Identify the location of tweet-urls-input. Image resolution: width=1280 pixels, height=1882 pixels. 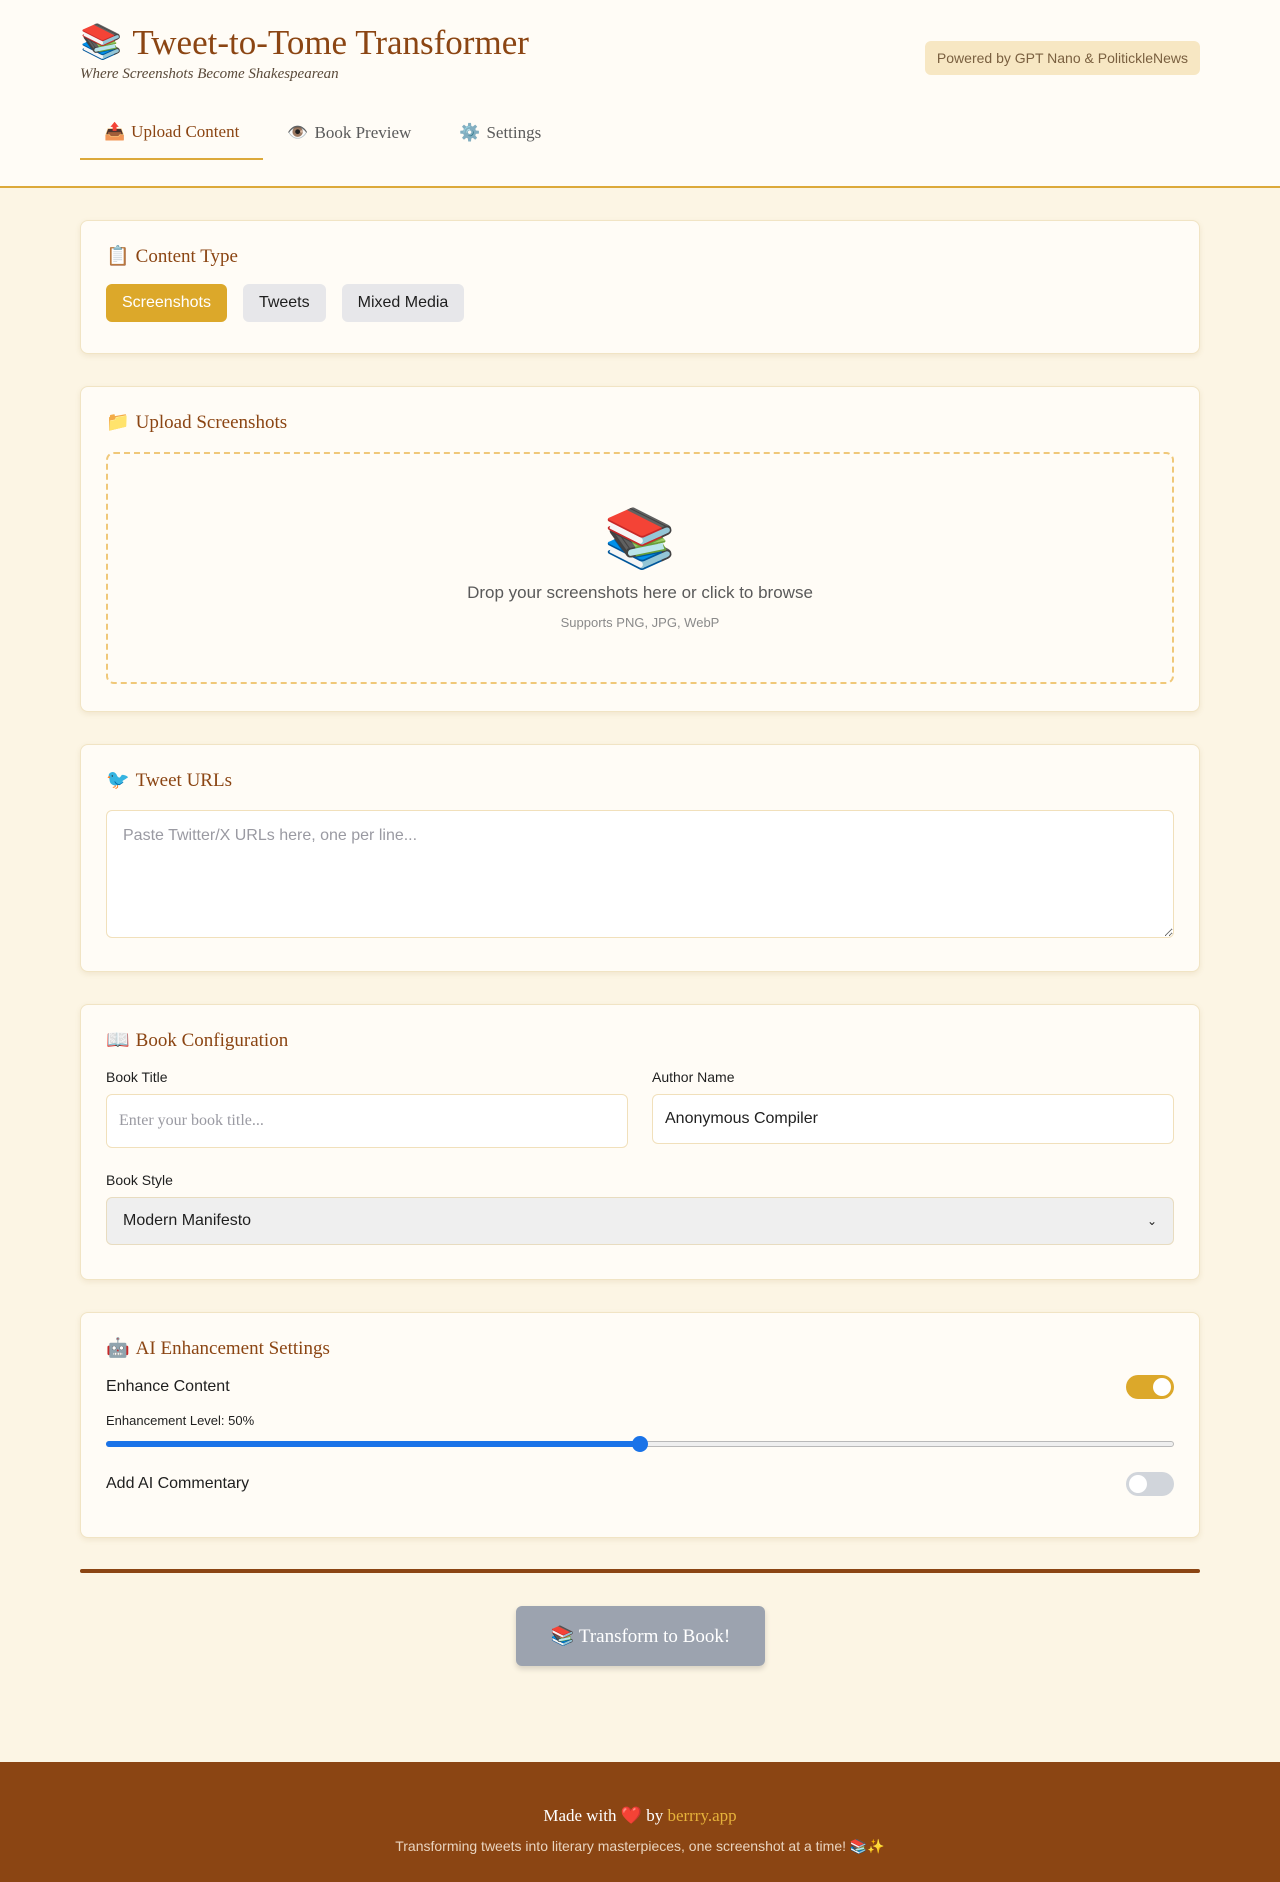
(640, 874).